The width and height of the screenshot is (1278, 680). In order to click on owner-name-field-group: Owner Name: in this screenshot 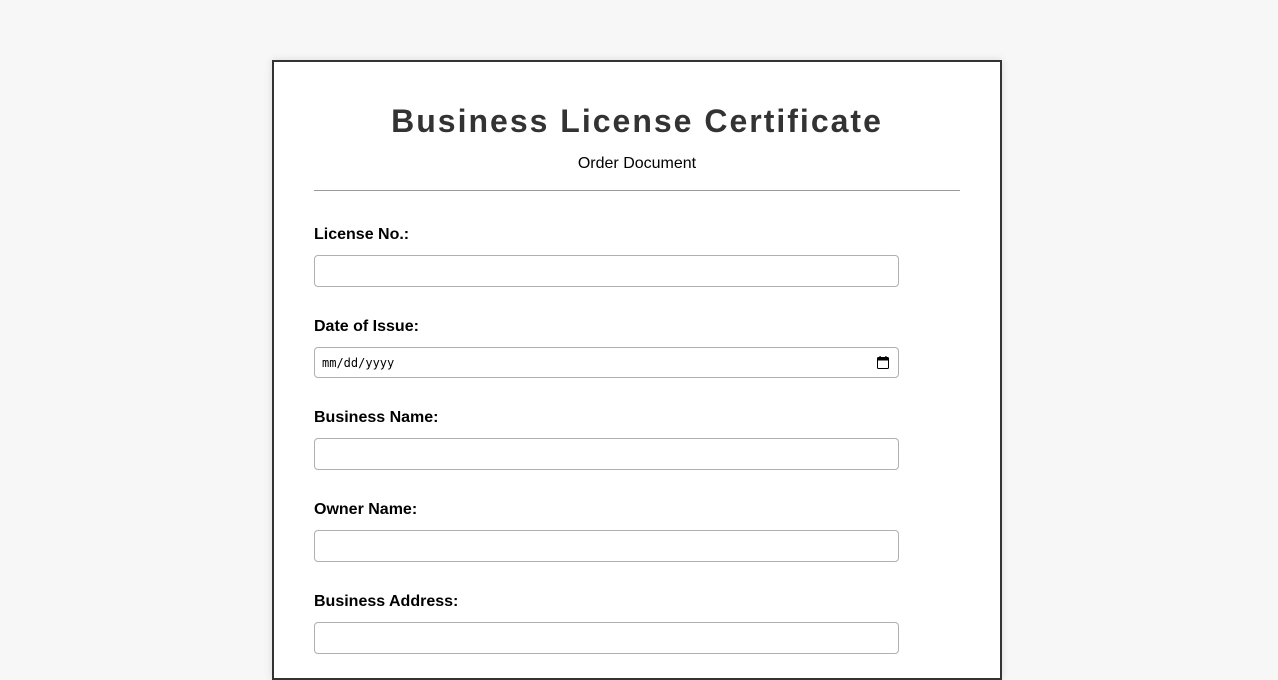, I will do `click(637, 531)`.